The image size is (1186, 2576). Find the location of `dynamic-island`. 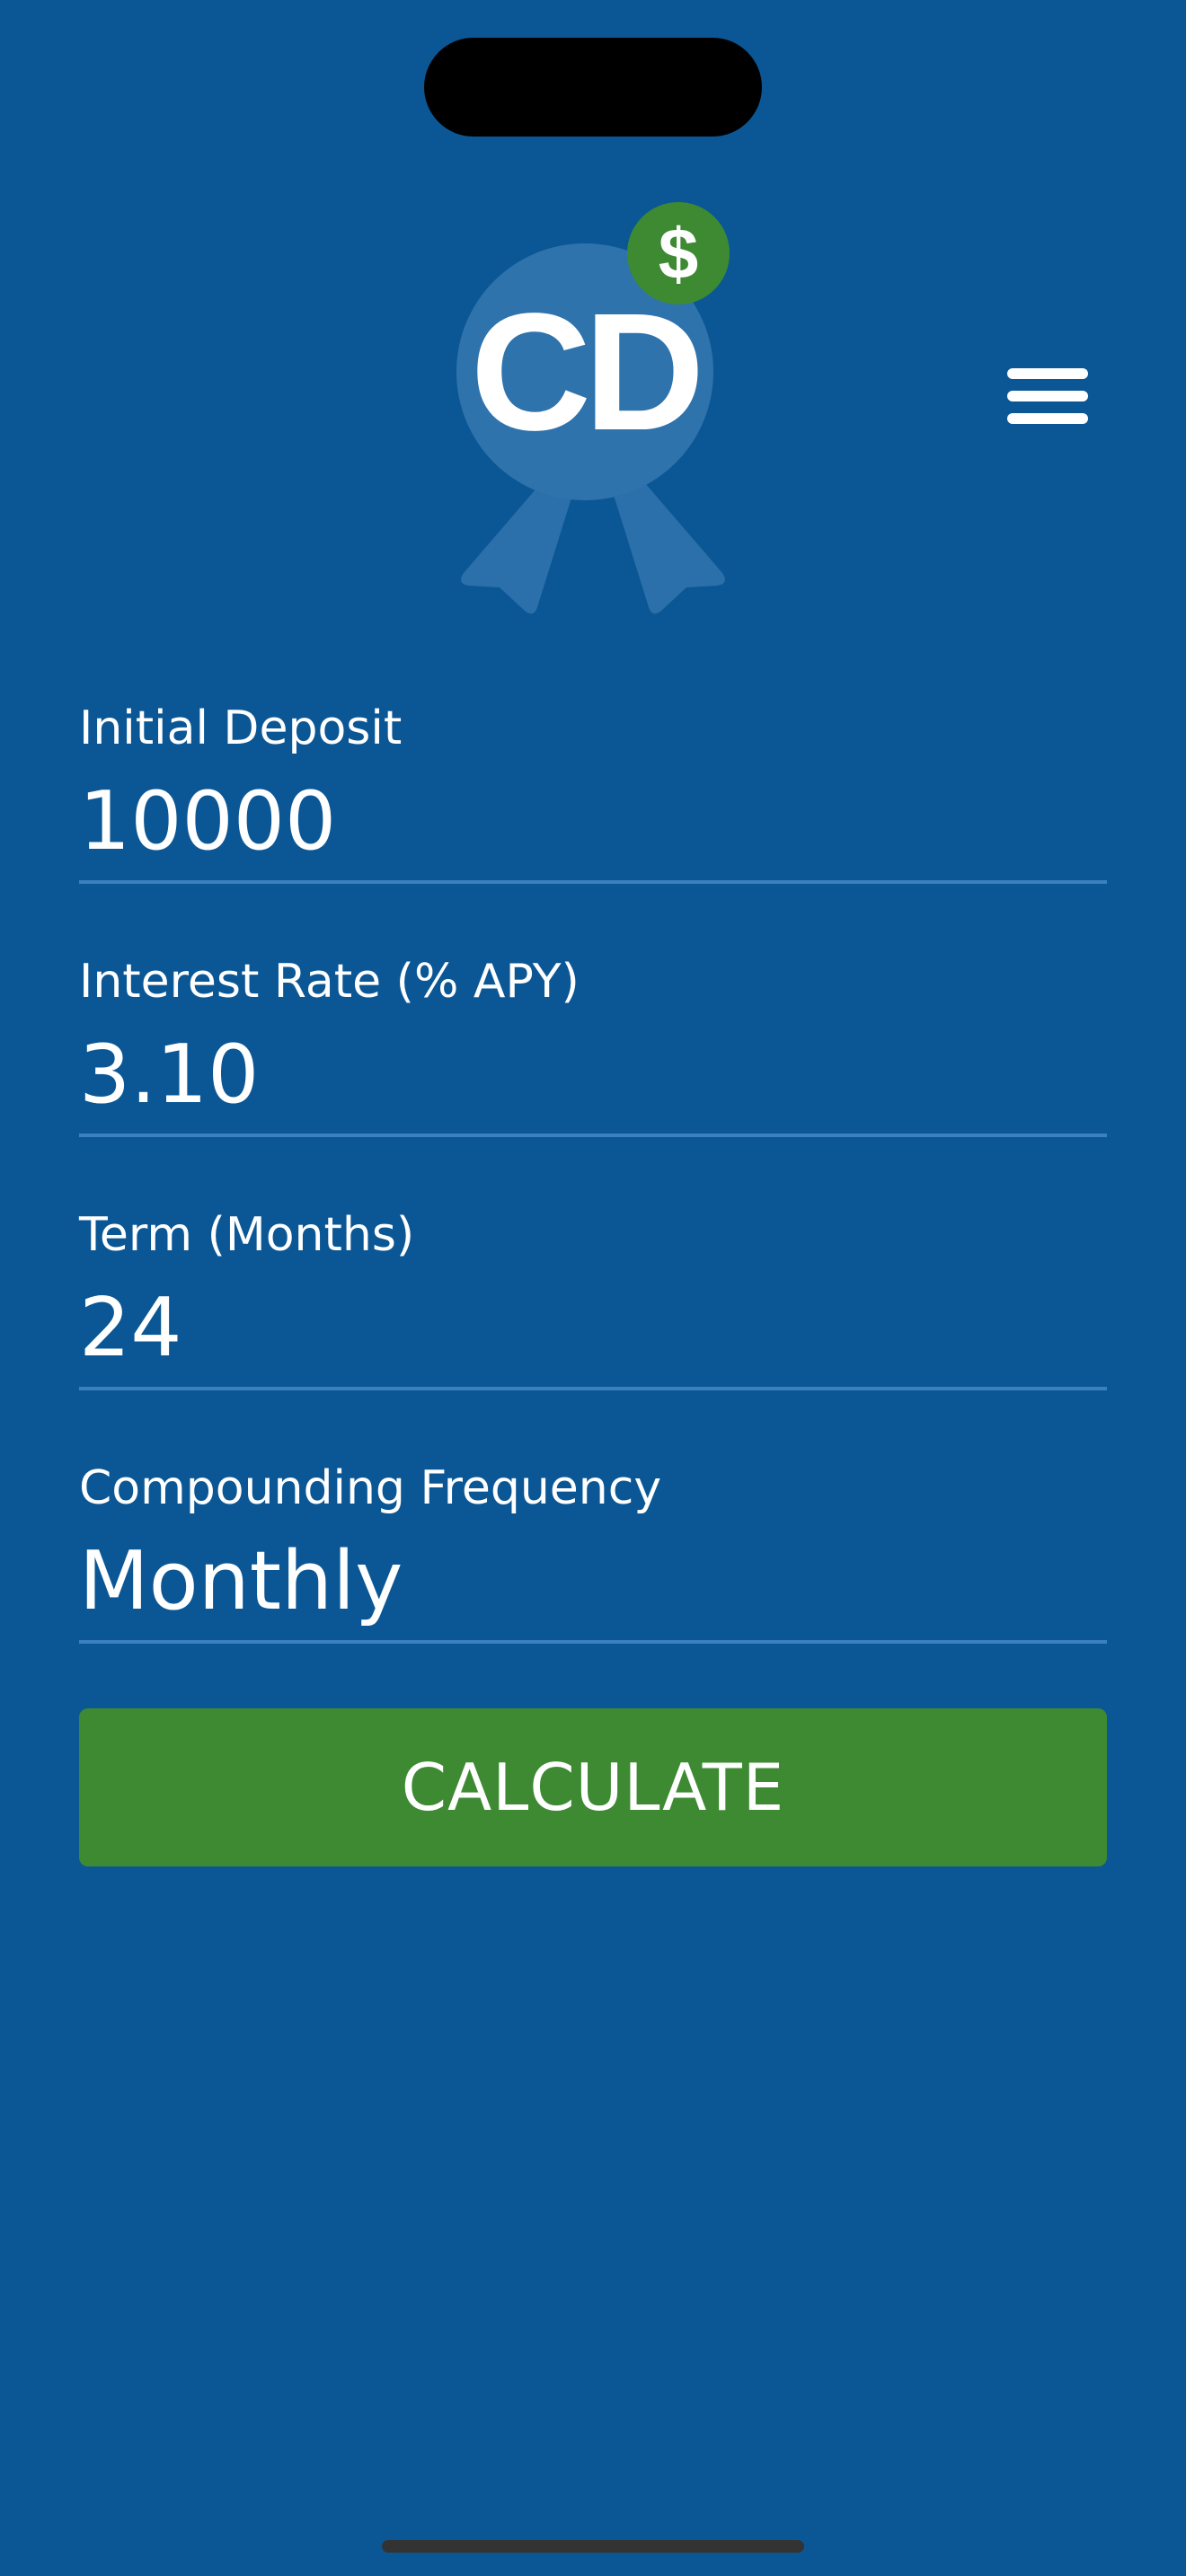

dynamic-island is located at coordinates (593, 87).